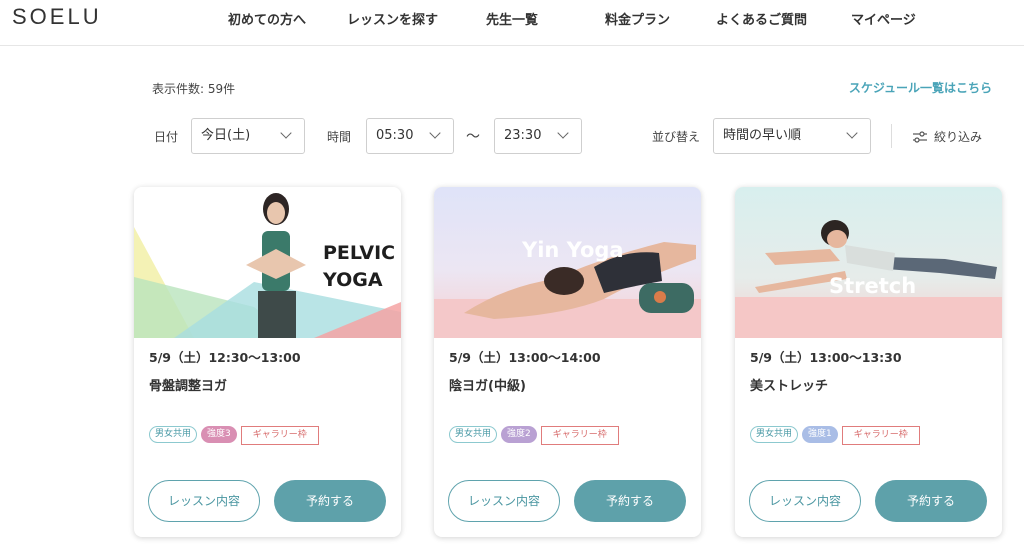 The width and height of the screenshot is (1024, 546). Describe the element at coordinates (219, 434) in the screenshot. I see `intensity-tag: 強度3` at that location.